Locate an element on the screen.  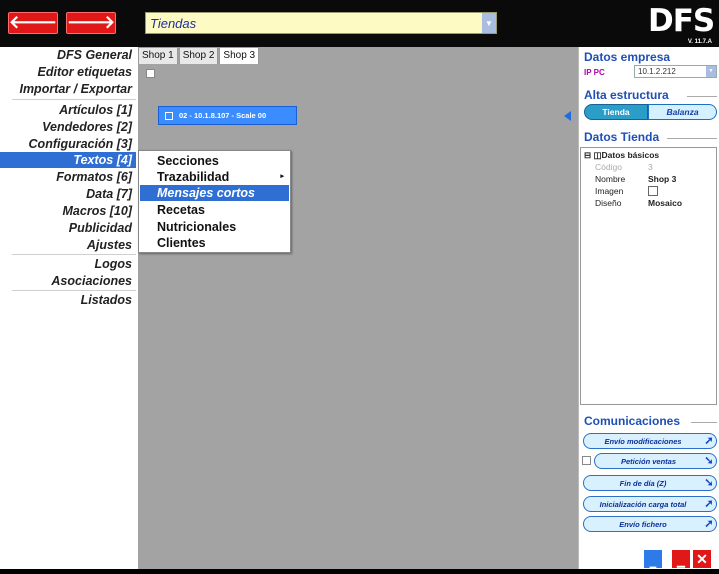
button-label: Envío fichero is located at coordinates (643, 524).